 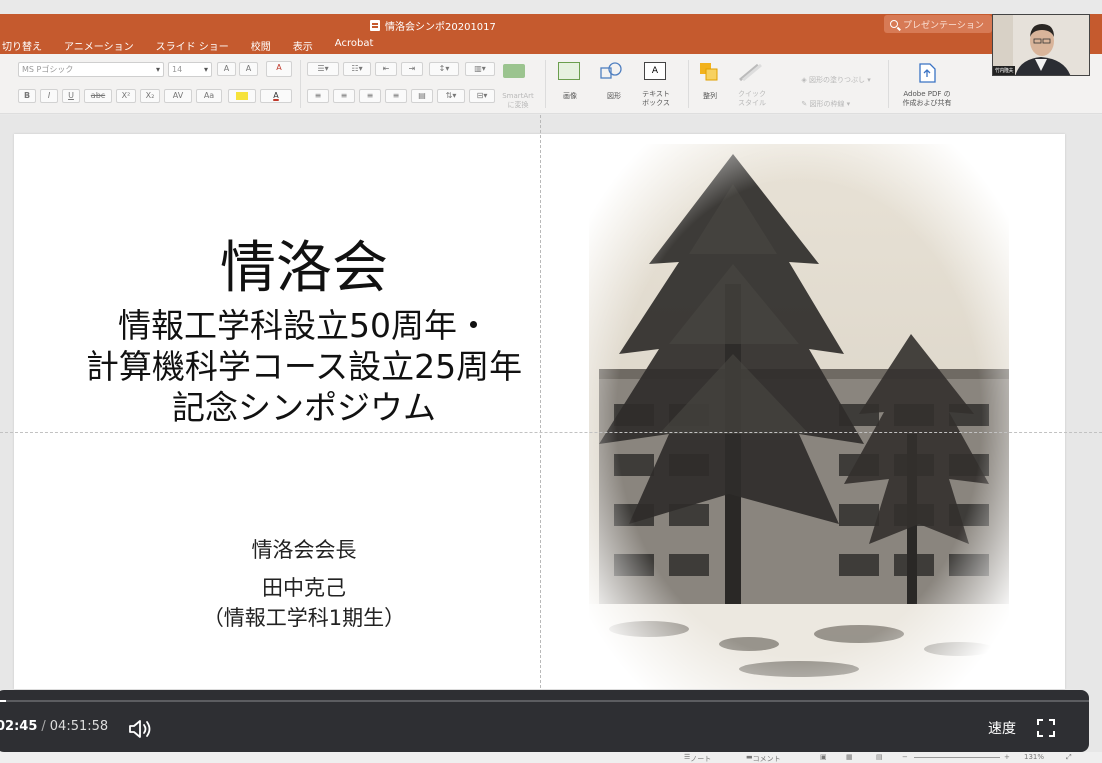 I want to click on font-color-icon: A, so click(x=276, y=95).